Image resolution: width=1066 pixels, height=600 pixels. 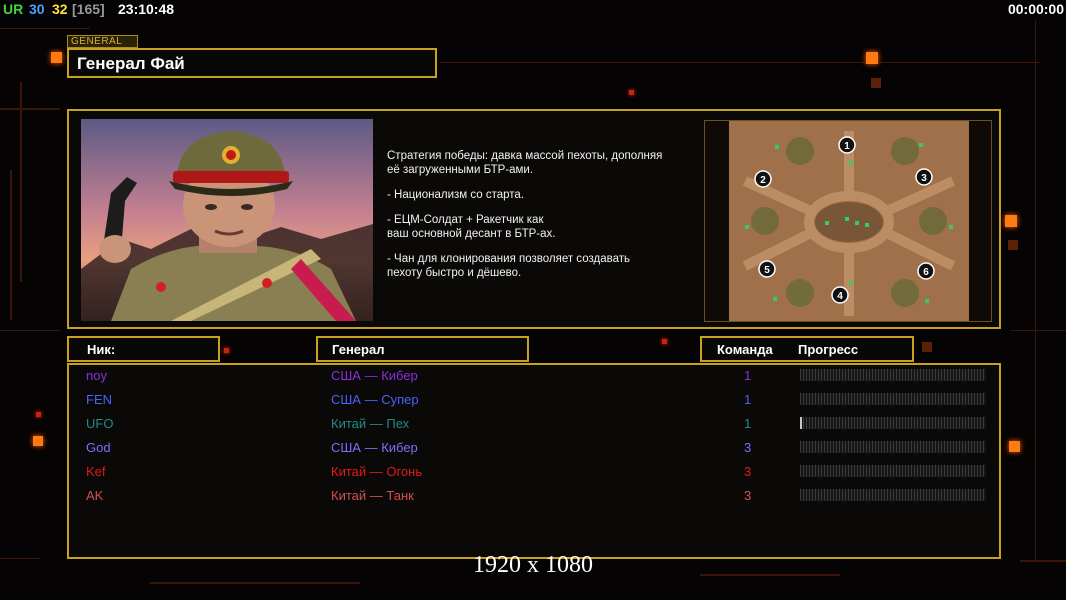 What do you see at coordinates (143, 349) in the screenshot?
I see `nick-header: Ник:` at bounding box center [143, 349].